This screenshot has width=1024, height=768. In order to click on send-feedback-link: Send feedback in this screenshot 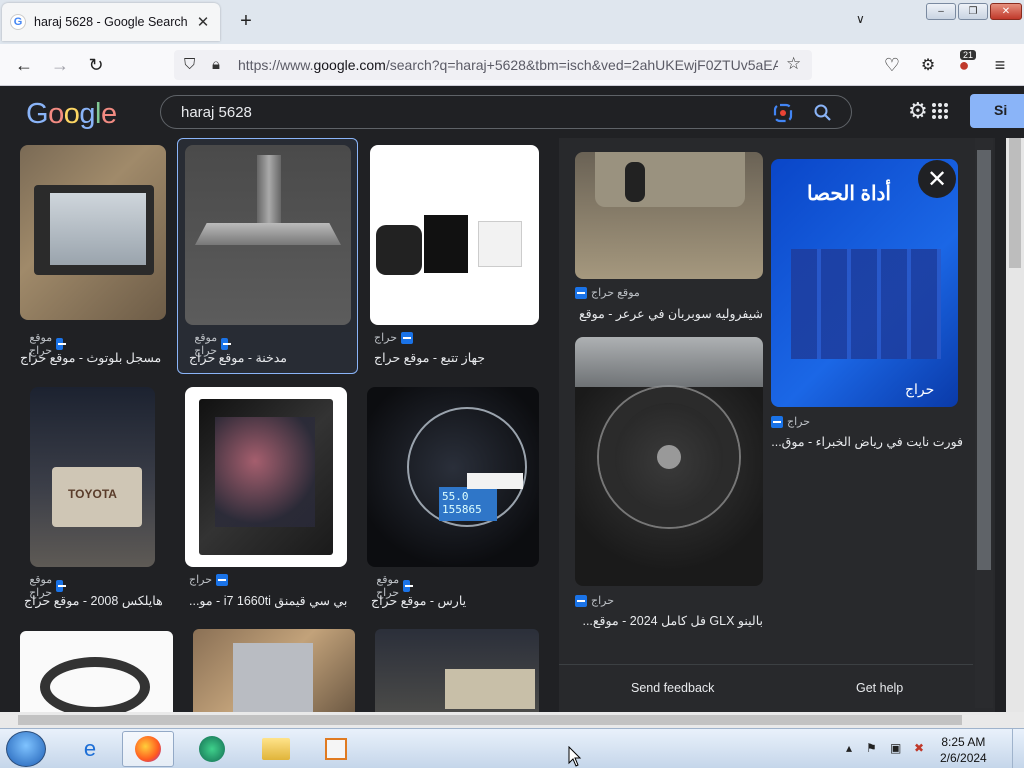, I will do `click(672, 688)`.